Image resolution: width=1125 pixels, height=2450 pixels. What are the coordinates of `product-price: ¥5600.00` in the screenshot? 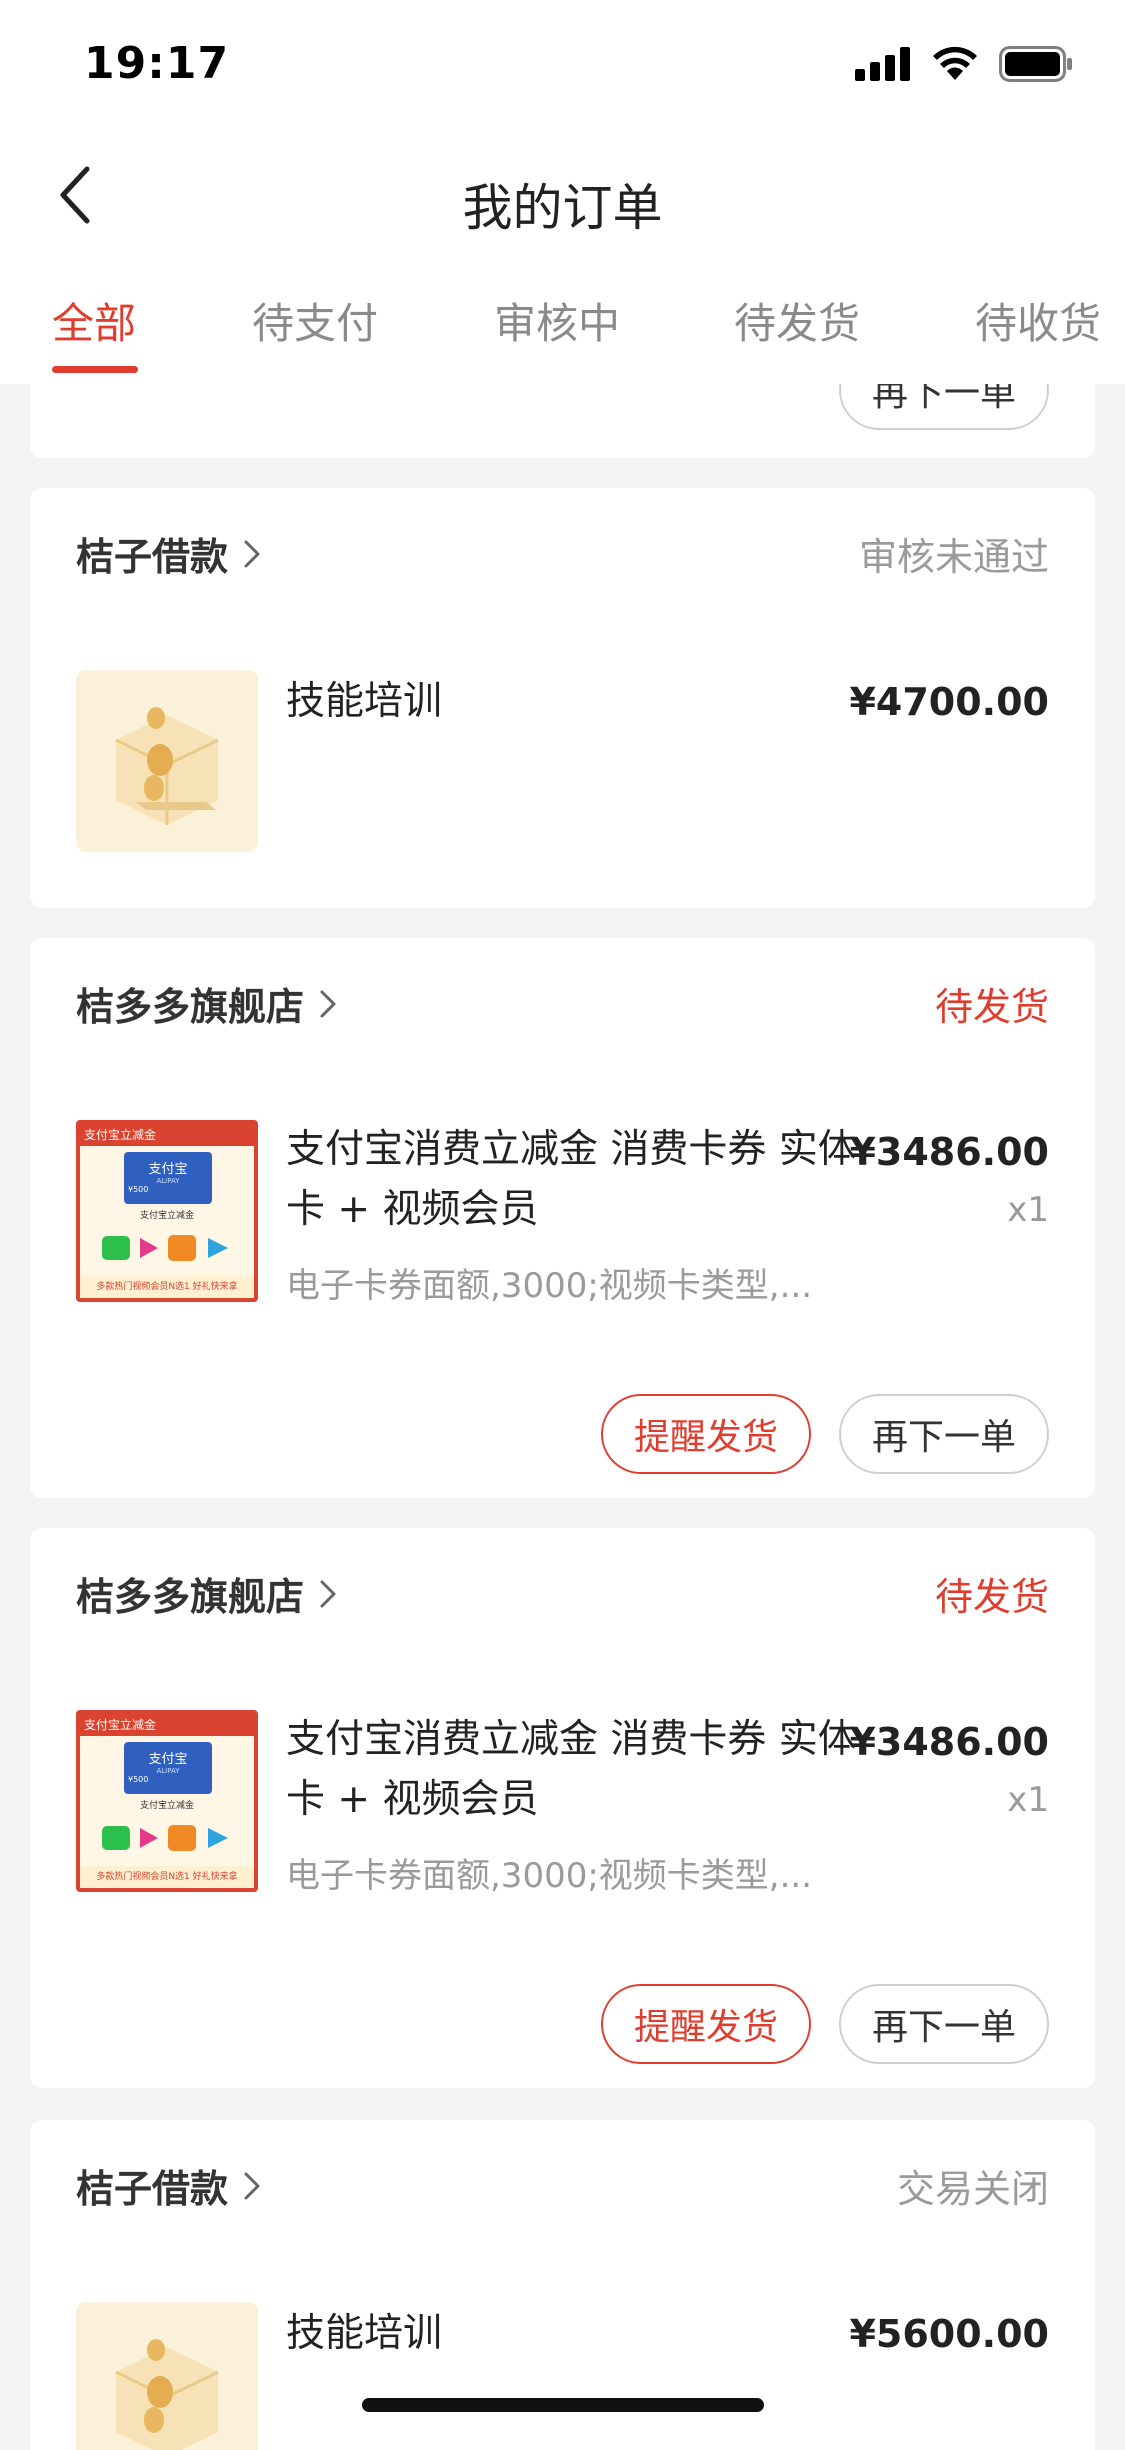 It's located at (949, 2334).